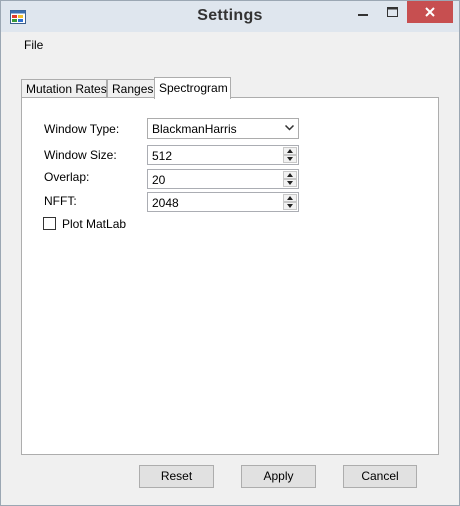 This screenshot has width=460, height=506. What do you see at coordinates (223, 155) in the screenshot?
I see `window-size-stepper: 512` at bounding box center [223, 155].